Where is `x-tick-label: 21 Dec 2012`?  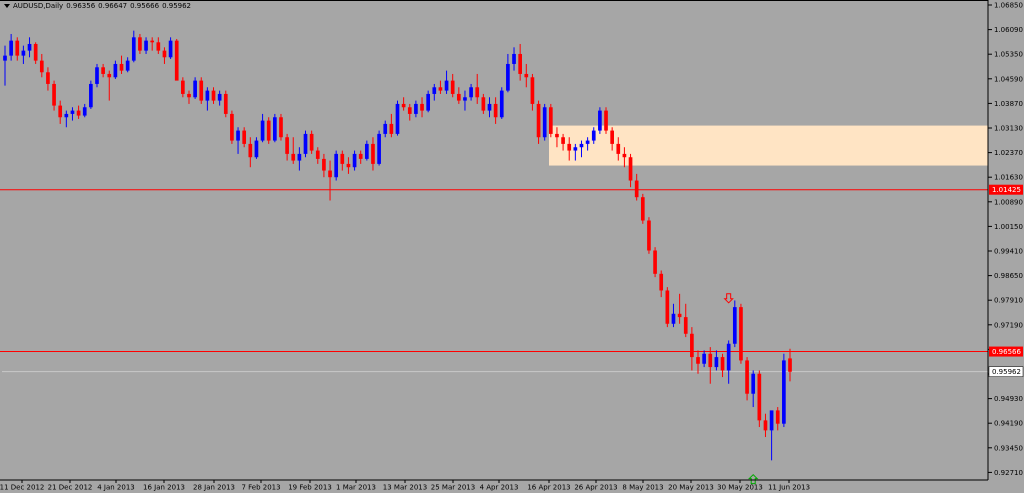
x-tick-label: 21 Dec 2012 is located at coordinates (70, 488).